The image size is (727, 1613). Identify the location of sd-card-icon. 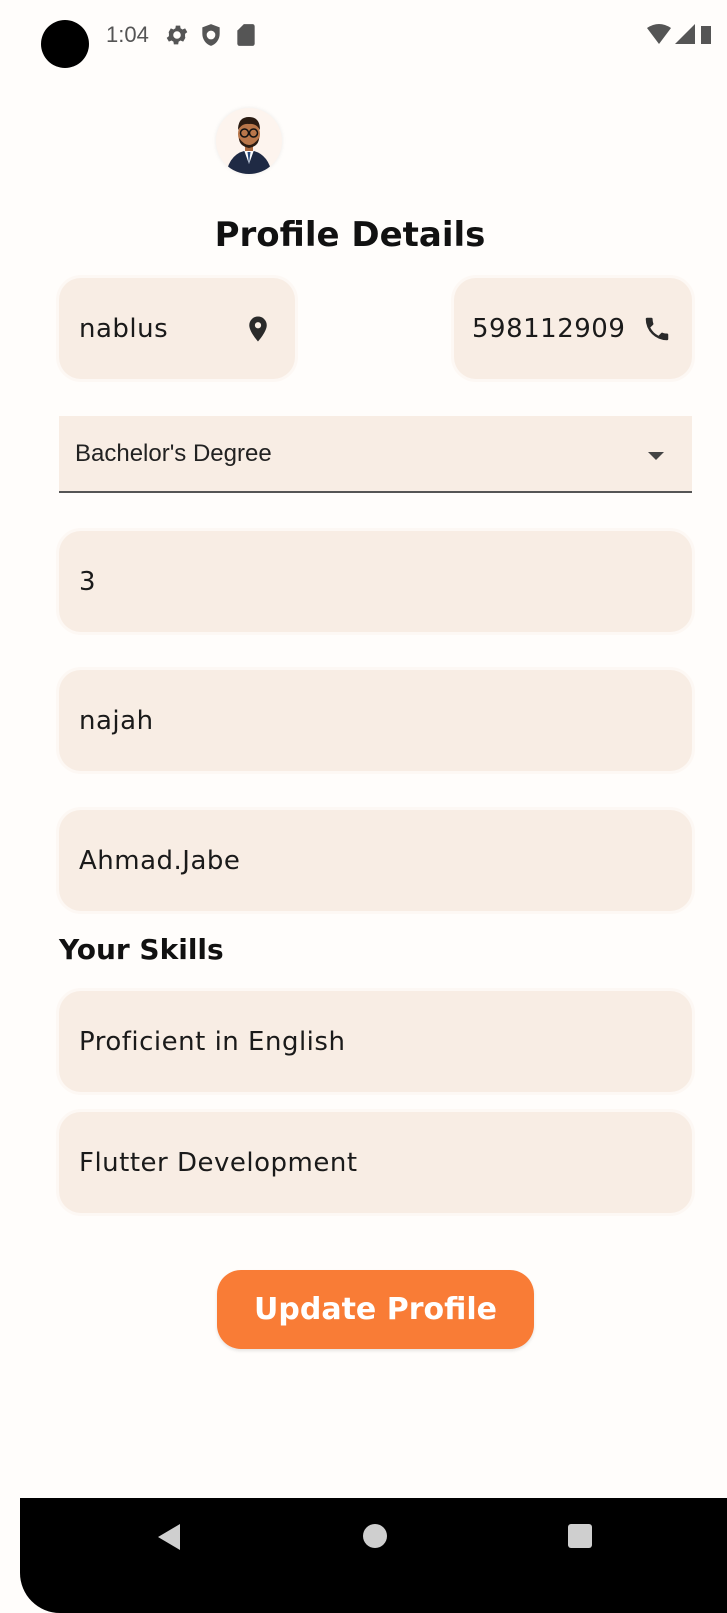
(246, 35).